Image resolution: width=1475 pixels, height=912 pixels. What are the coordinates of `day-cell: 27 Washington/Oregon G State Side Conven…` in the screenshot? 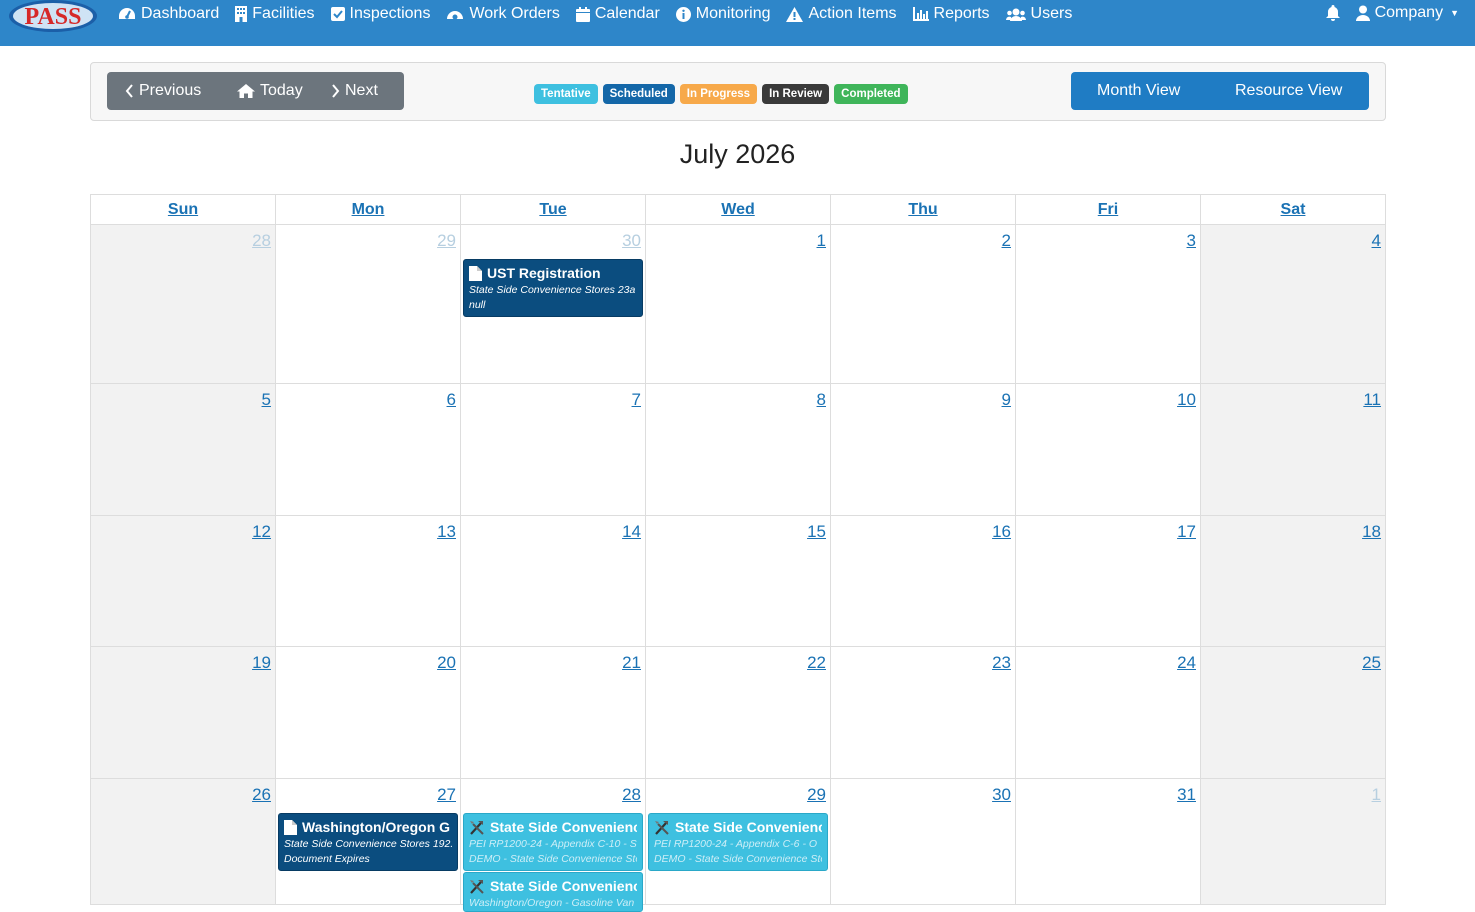 It's located at (368, 842).